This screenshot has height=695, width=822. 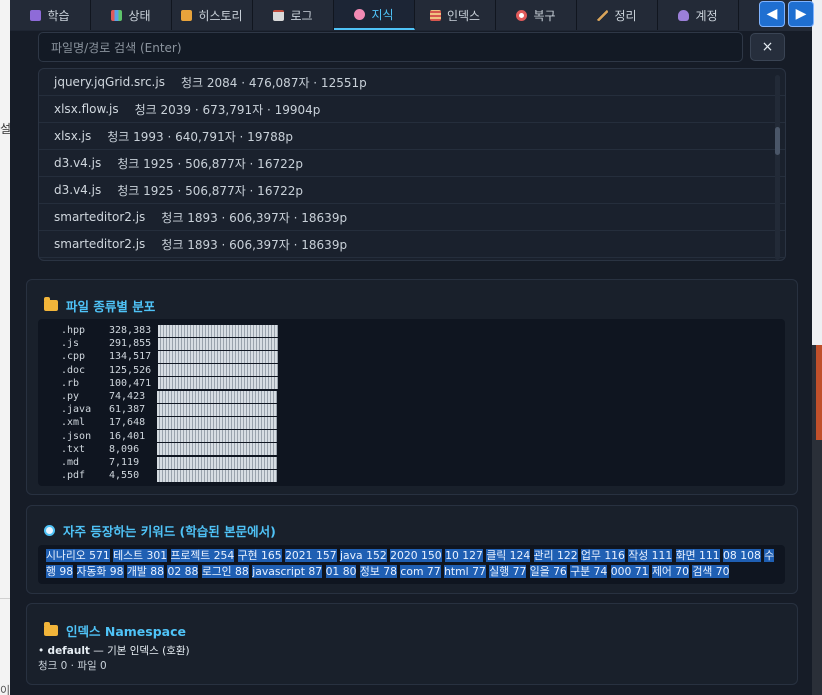 I want to click on clipboard-icon, so click(x=279, y=15).